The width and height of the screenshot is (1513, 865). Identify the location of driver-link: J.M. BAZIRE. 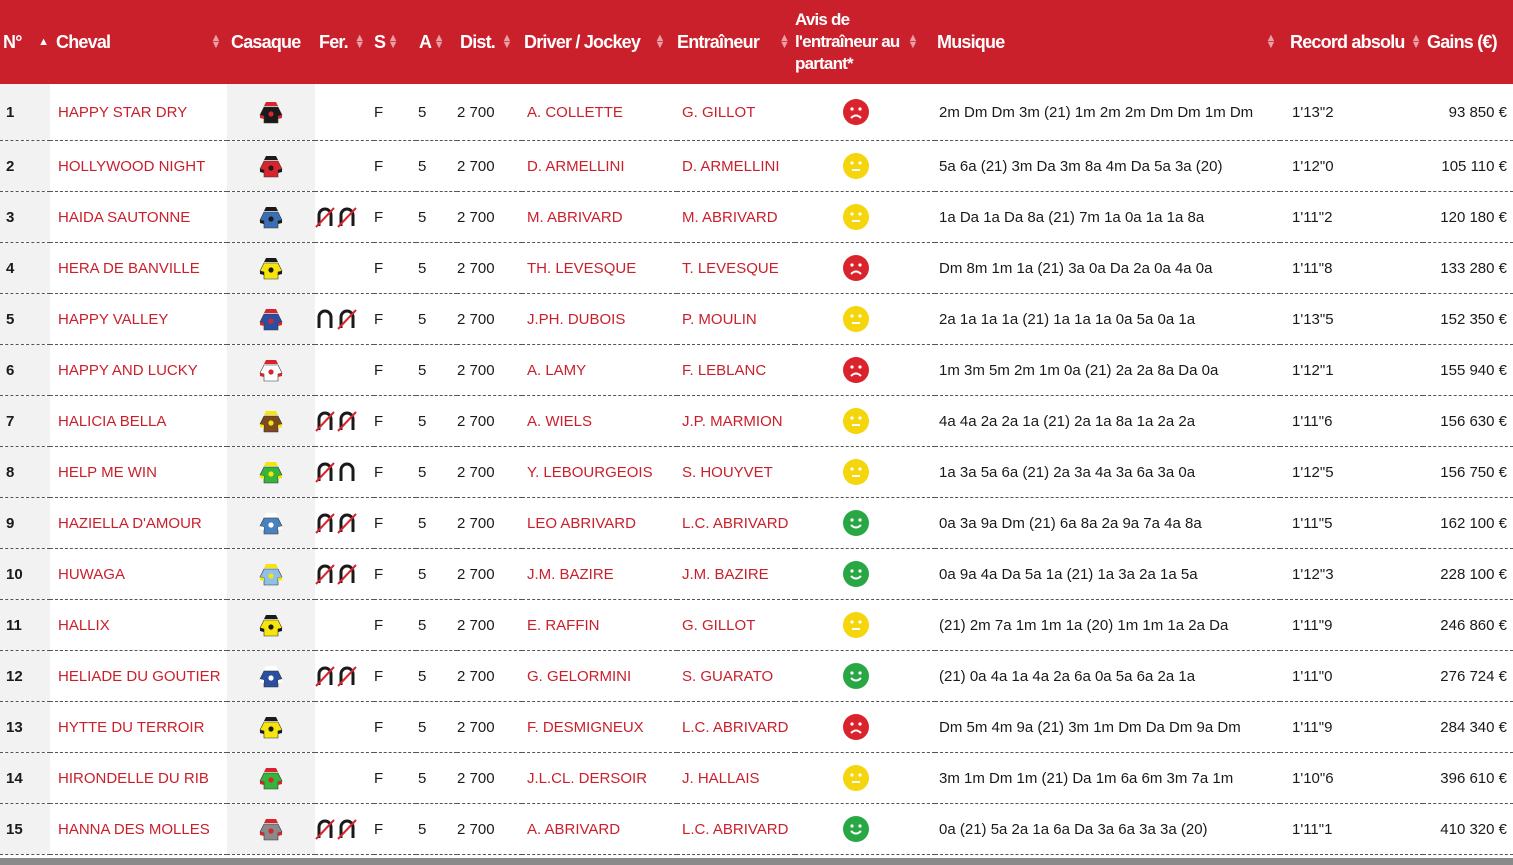
(570, 574).